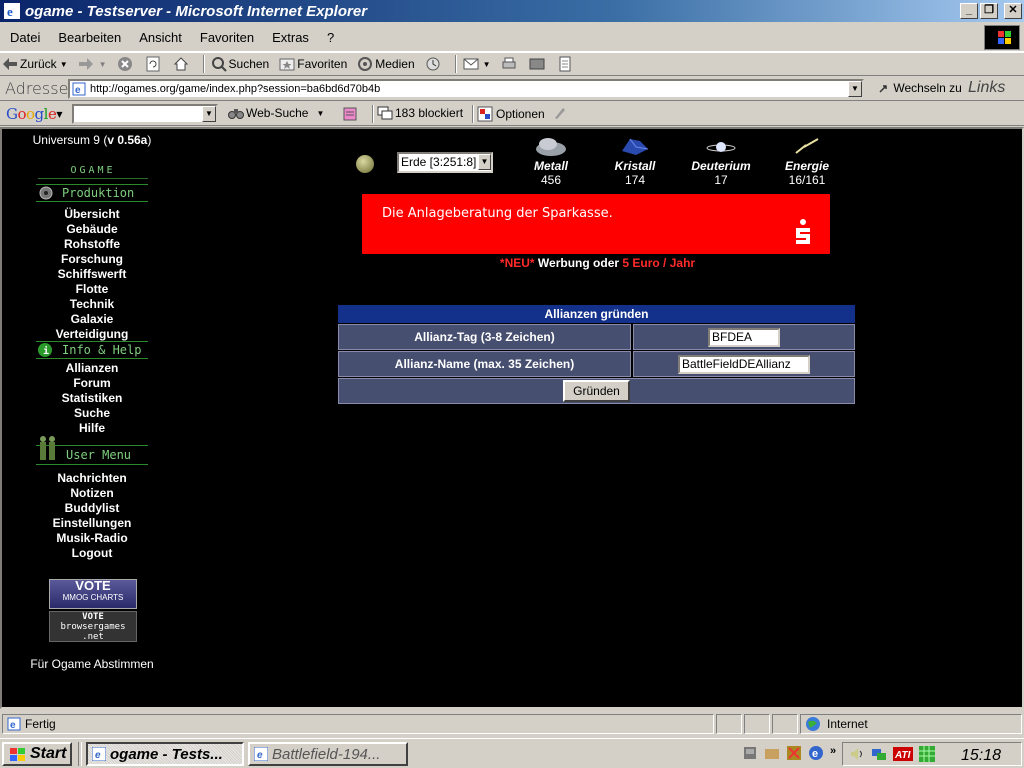  What do you see at coordinates (510, 64) in the screenshot?
I see `print-button` at bounding box center [510, 64].